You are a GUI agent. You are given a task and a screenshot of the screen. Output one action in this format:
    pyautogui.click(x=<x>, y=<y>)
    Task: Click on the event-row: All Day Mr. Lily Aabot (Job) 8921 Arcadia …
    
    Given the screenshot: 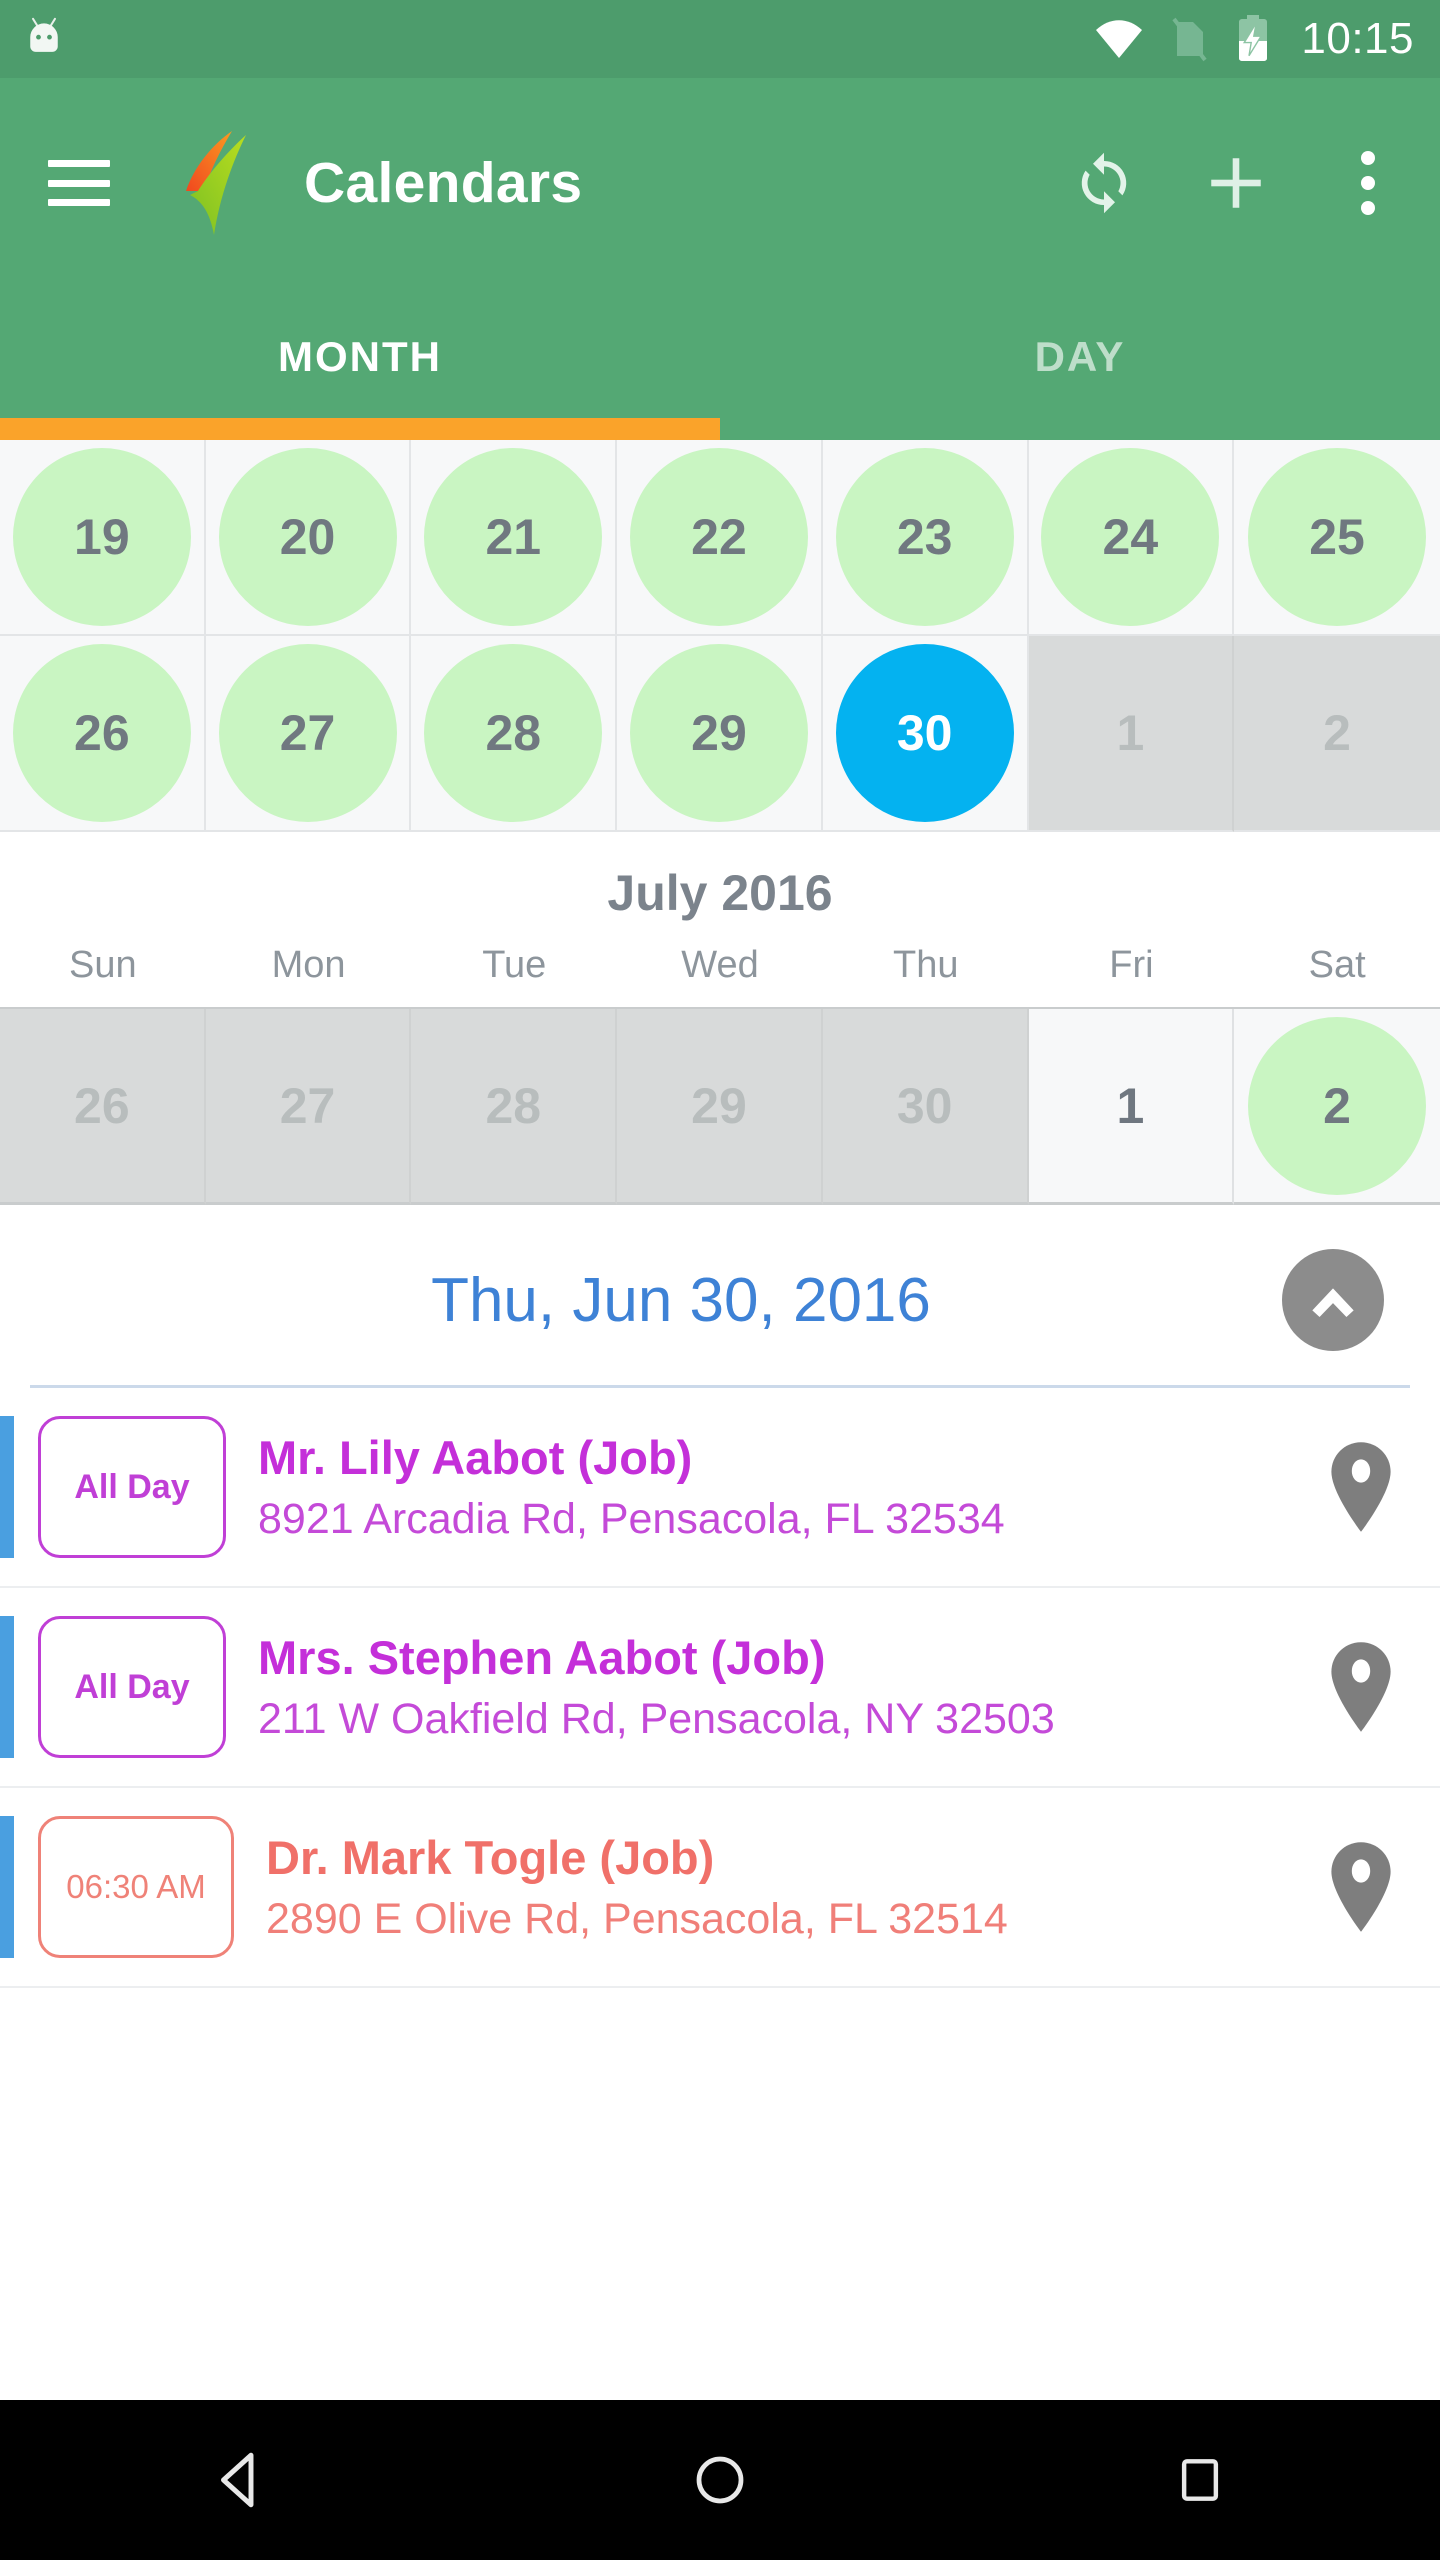 What is the action you would take?
    pyautogui.click(x=720, y=1488)
    